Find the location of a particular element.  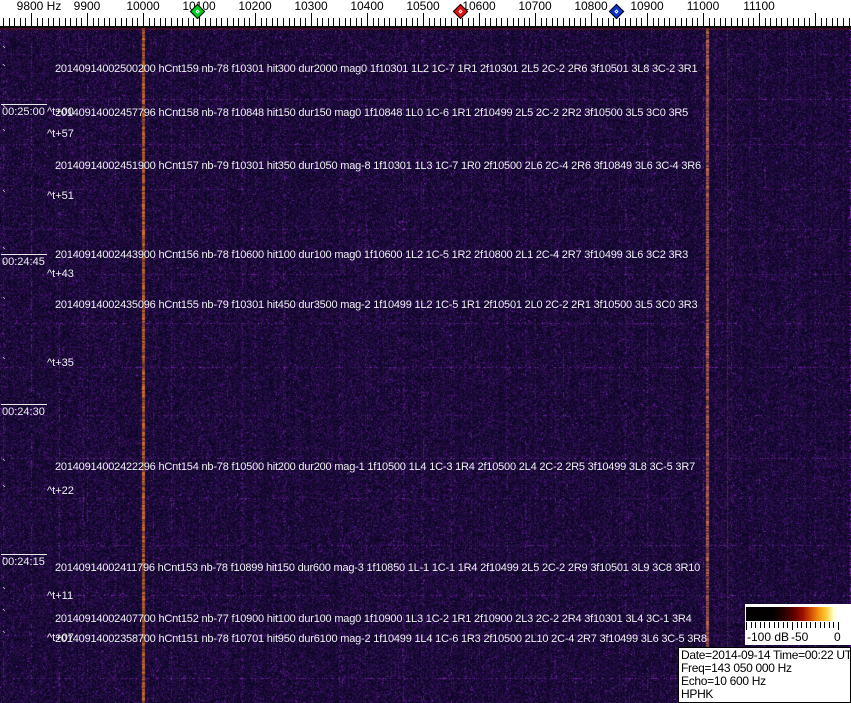

freq-tick-label: 10300 is located at coordinates (311, 6).